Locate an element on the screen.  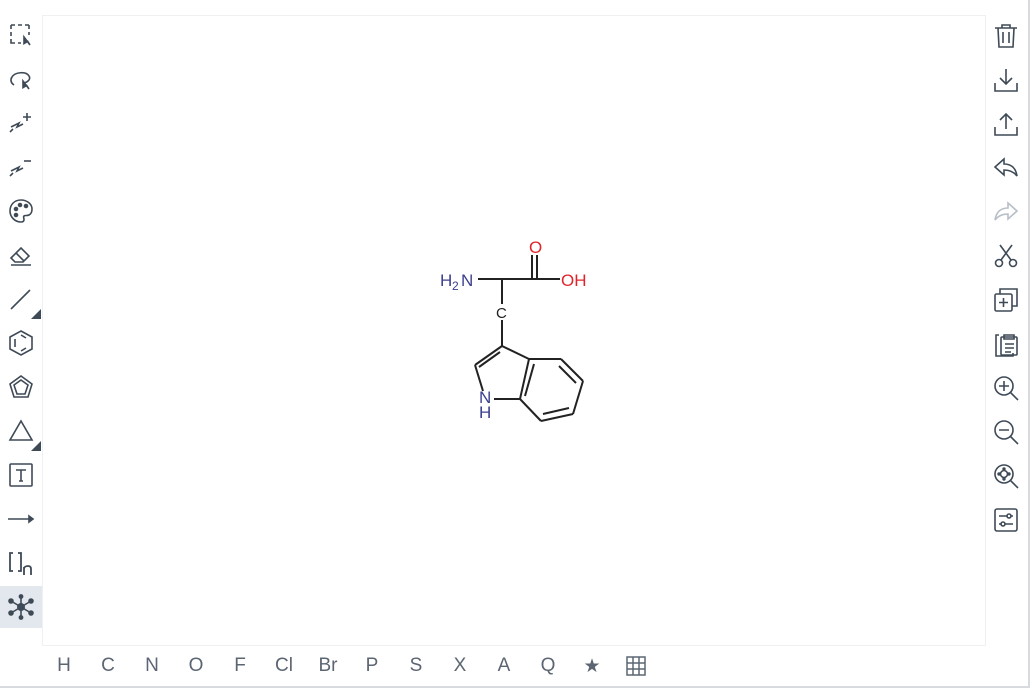
trash-icon is located at coordinates (1006, 36).